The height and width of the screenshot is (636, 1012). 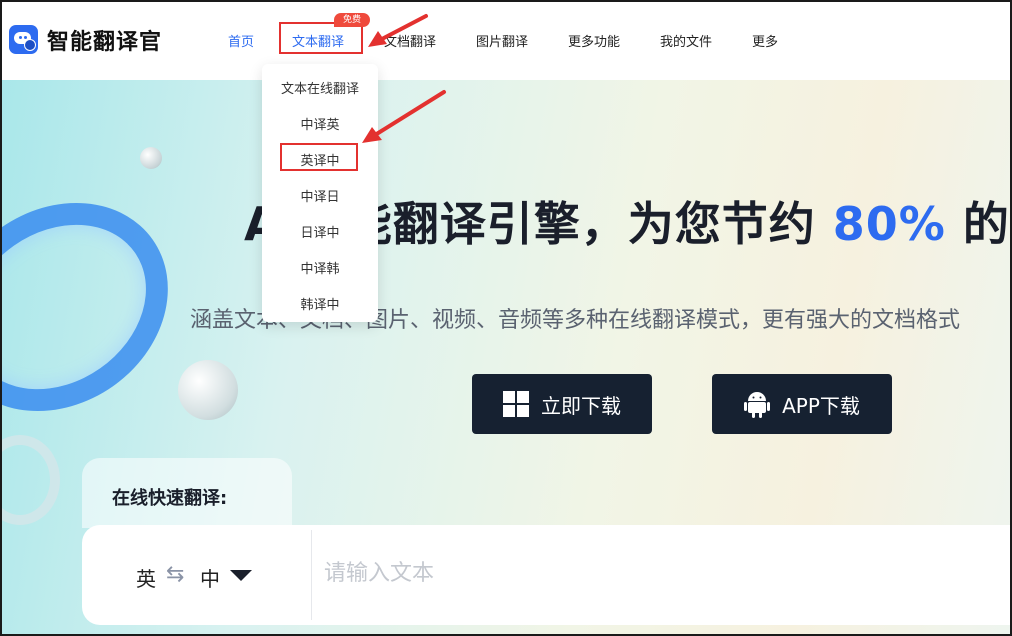 What do you see at coordinates (404, 78) in the screenshot?
I see `annotation-arrows` at bounding box center [404, 78].